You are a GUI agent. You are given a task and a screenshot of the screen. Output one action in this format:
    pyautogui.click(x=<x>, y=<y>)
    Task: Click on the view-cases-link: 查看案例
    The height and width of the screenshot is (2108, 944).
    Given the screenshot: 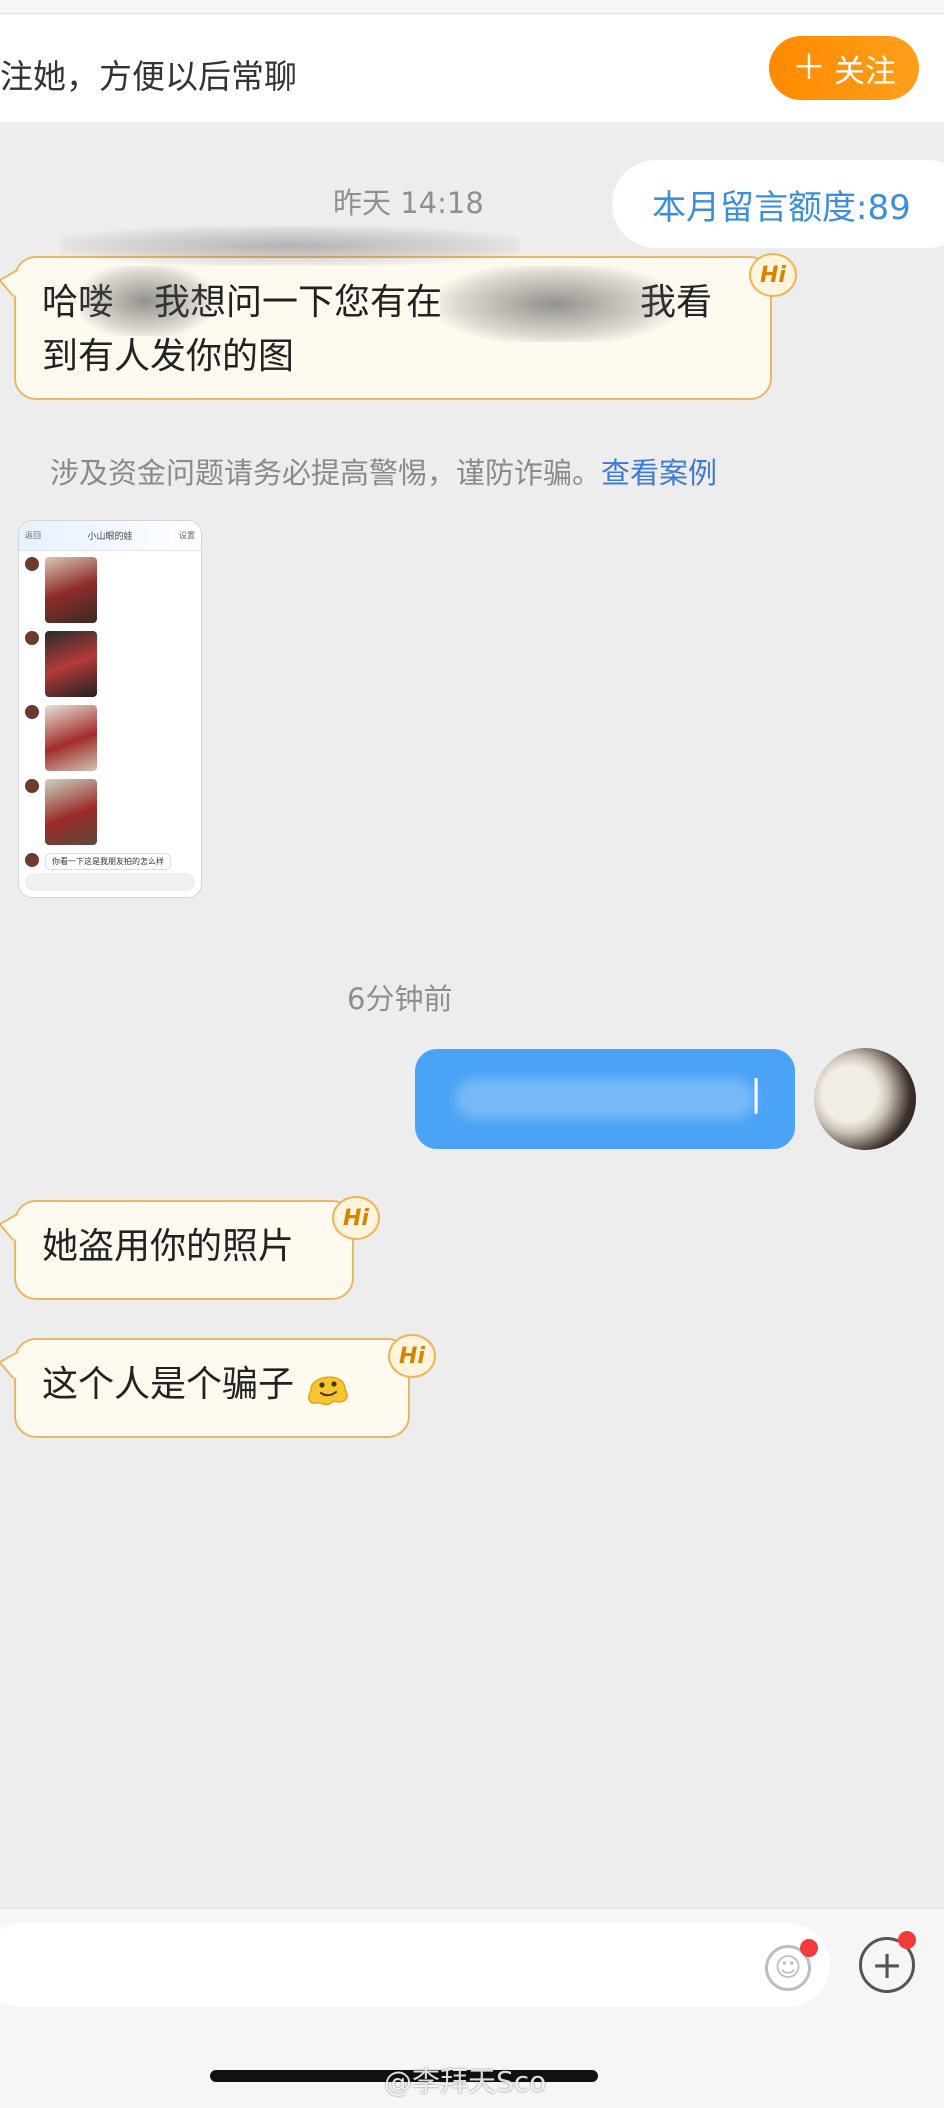 What is the action you would take?
    pyautogui.click(x=659, y=473)
    